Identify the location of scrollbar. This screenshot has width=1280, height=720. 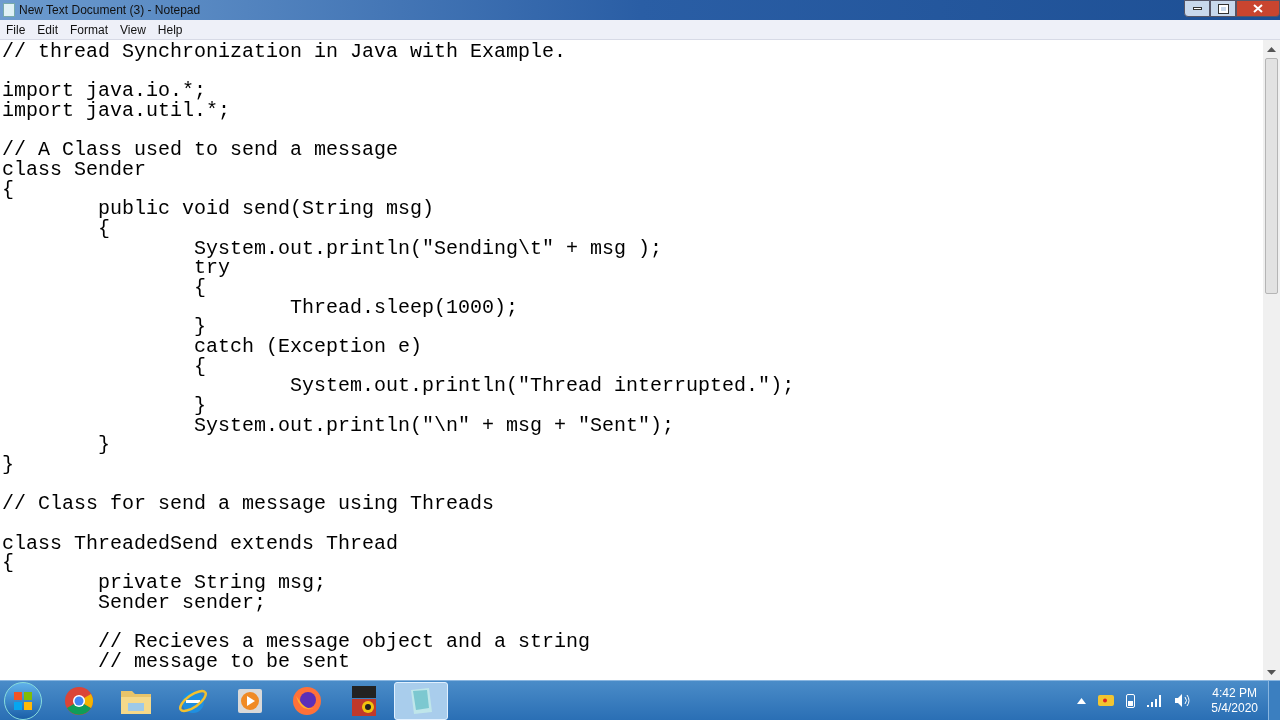
(1271, 360).